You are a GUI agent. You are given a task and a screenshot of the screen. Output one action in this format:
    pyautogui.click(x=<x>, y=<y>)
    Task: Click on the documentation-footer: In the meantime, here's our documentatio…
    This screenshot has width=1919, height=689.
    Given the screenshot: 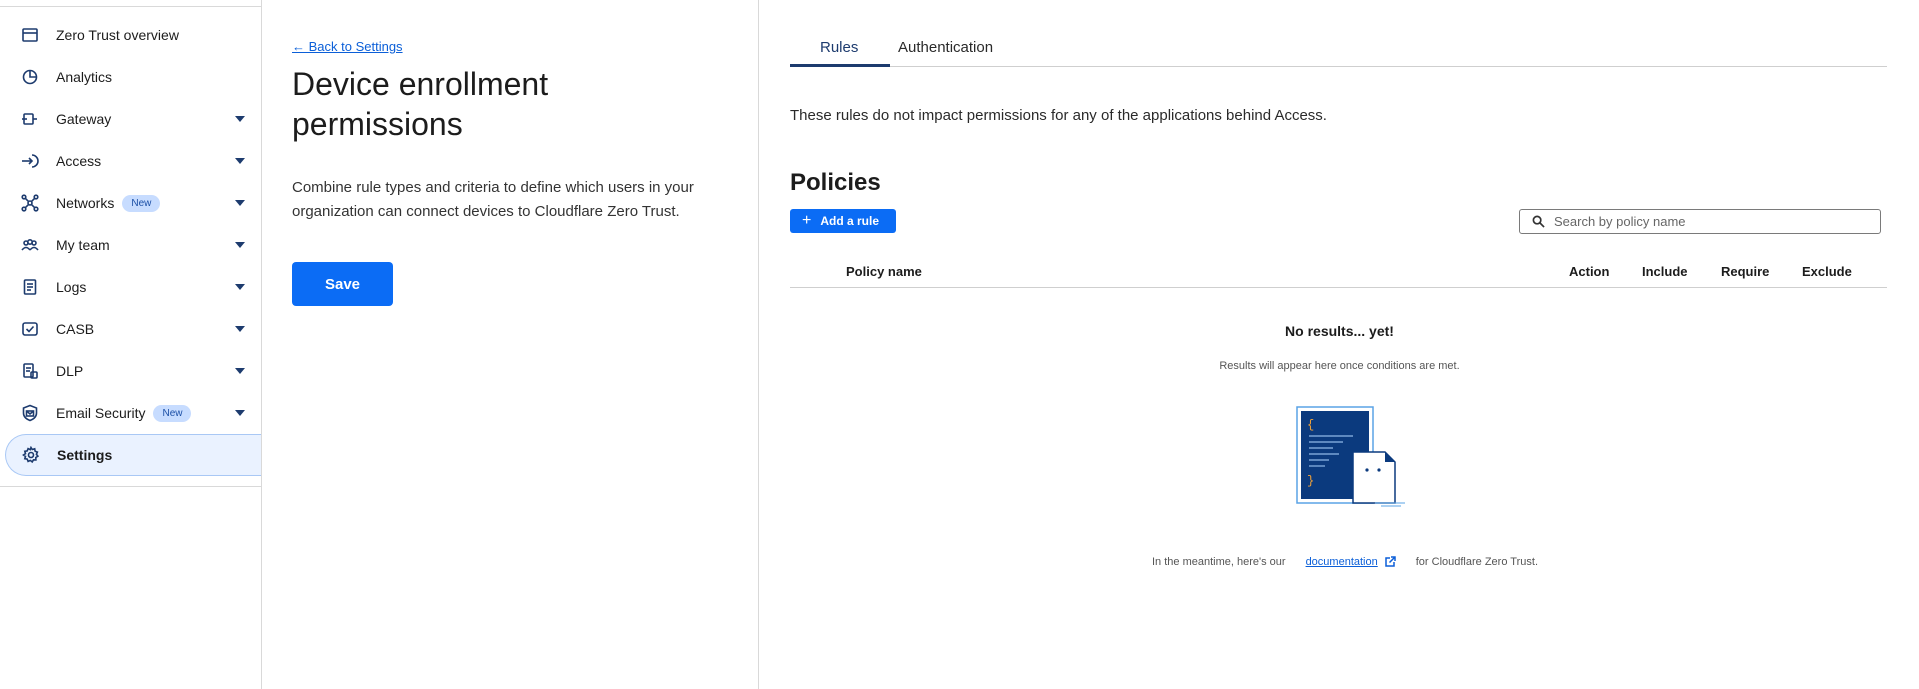 What is the action you would take?
    pyautogui.click(x=1345, y=562)
    